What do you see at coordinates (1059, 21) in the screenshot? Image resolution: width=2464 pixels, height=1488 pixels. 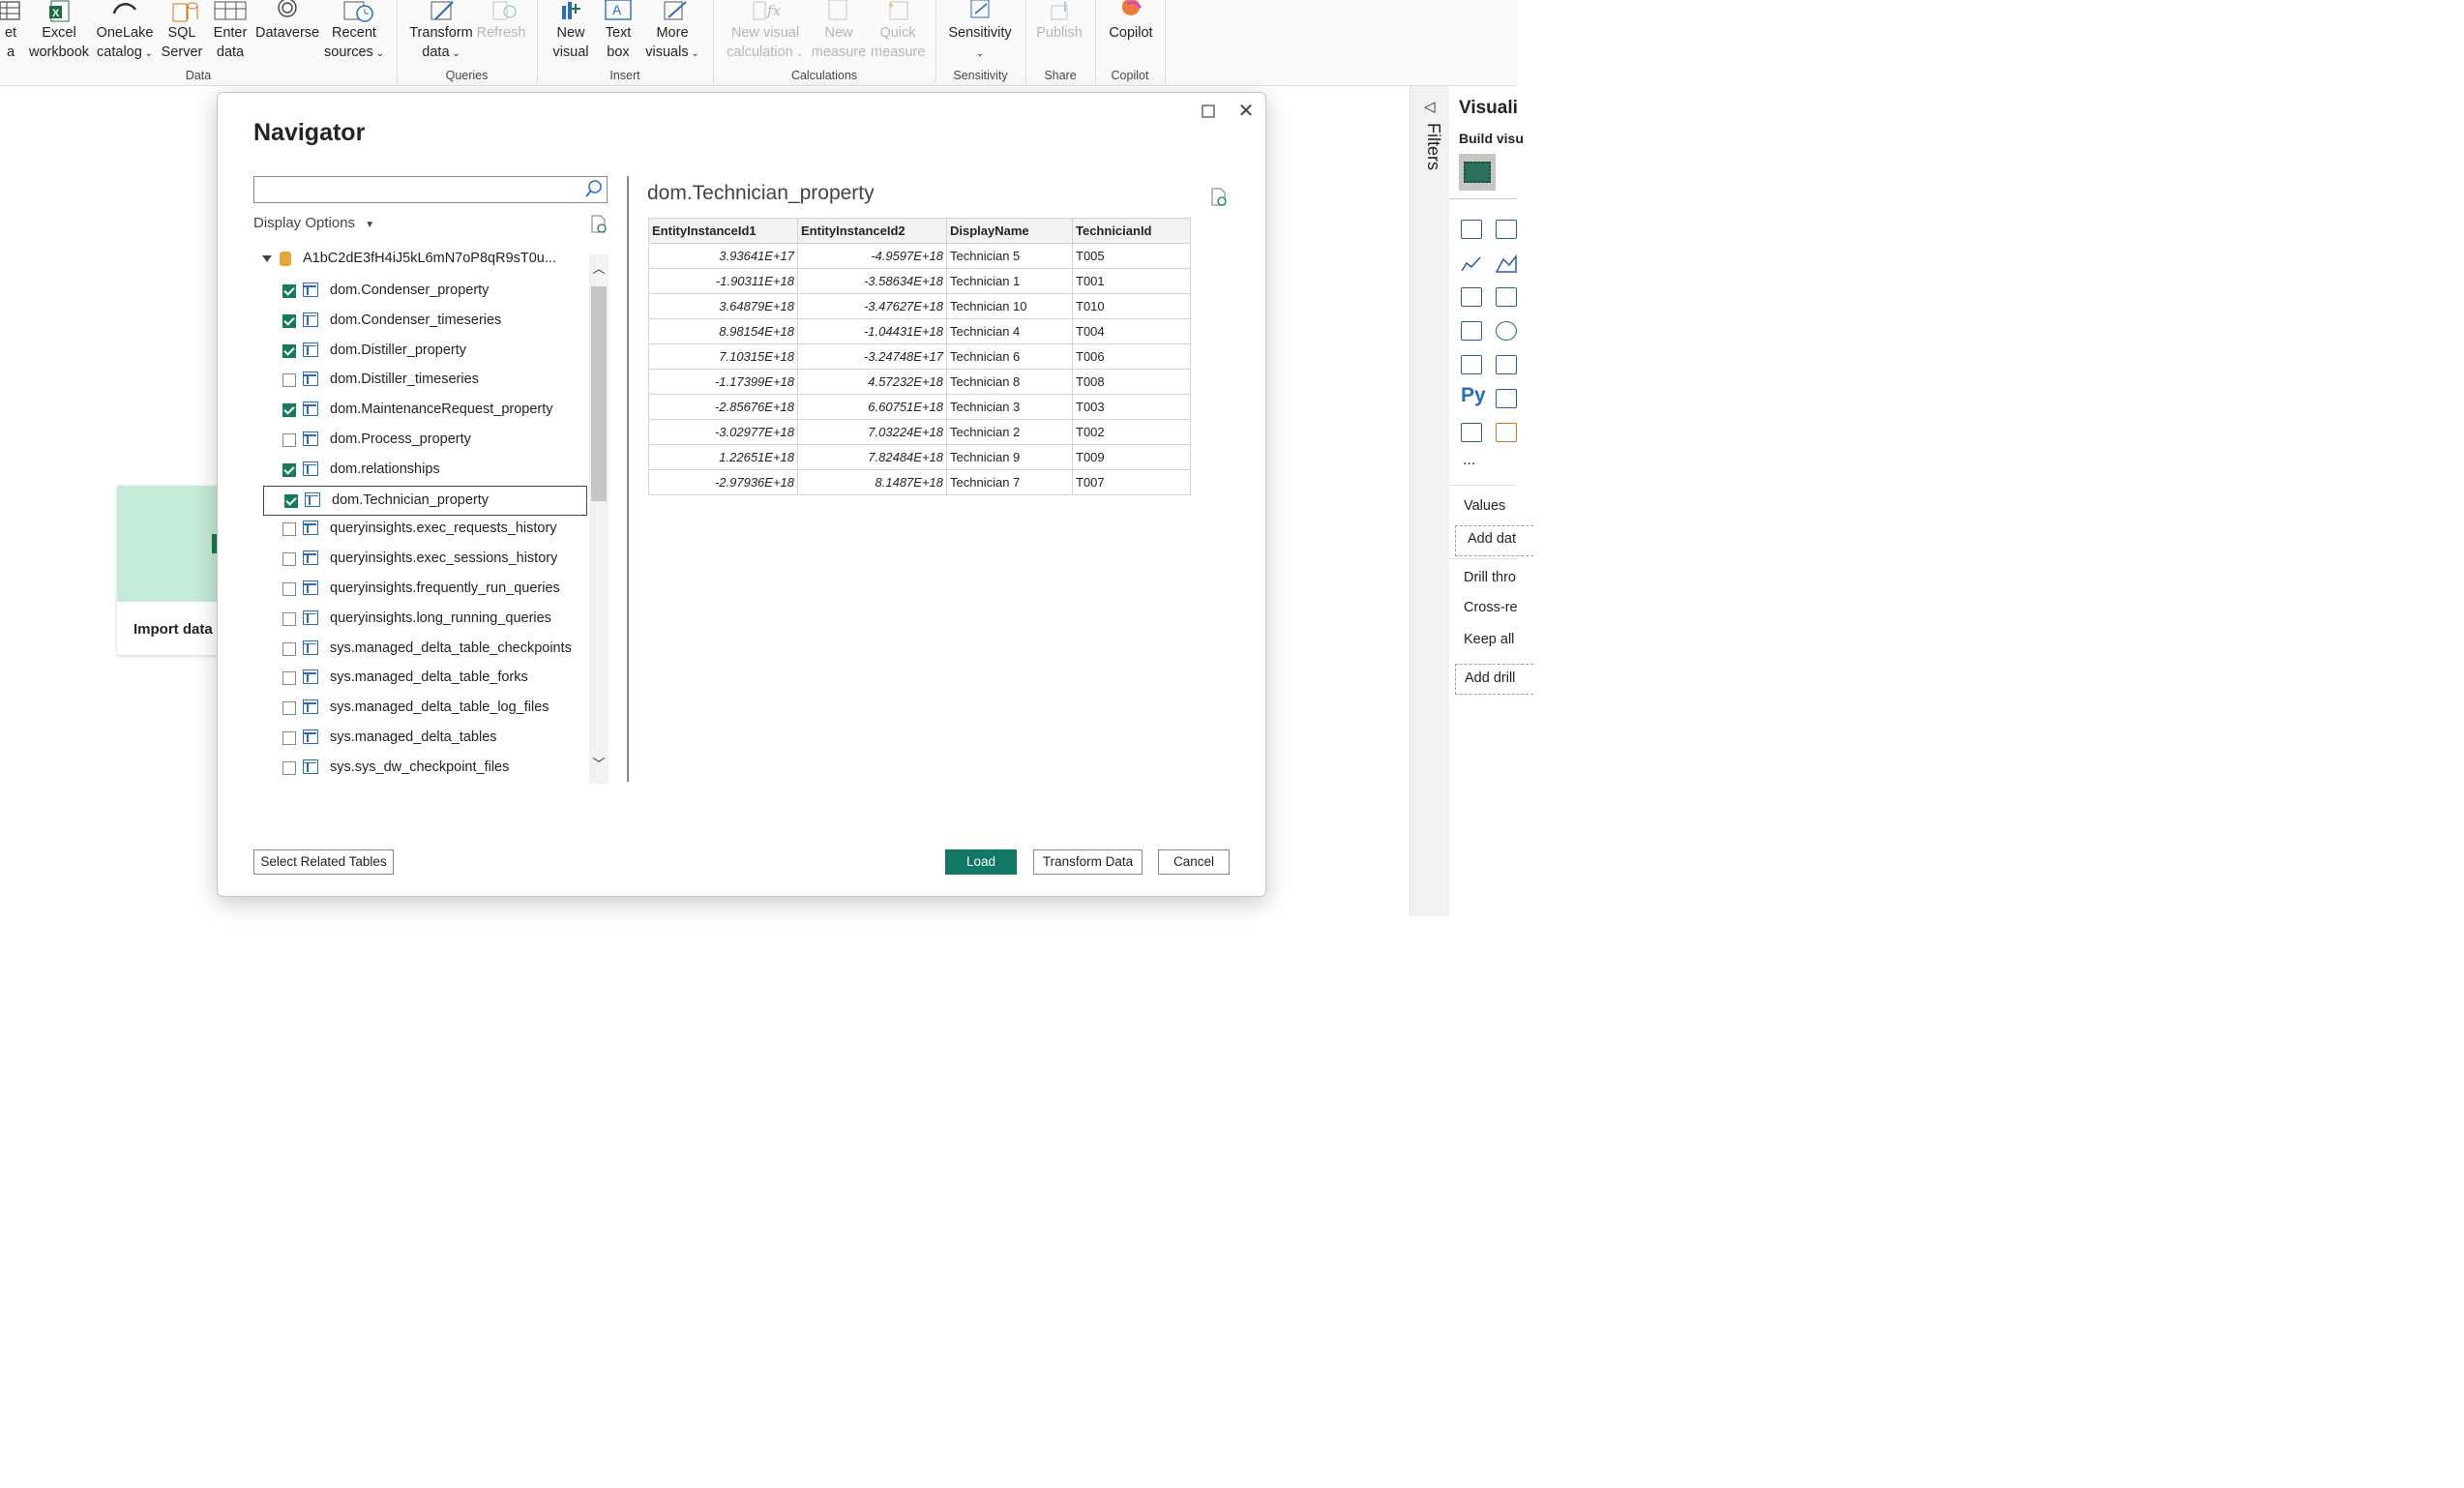 I see `publish-button: Publish` at bounding box center [1059, 21].